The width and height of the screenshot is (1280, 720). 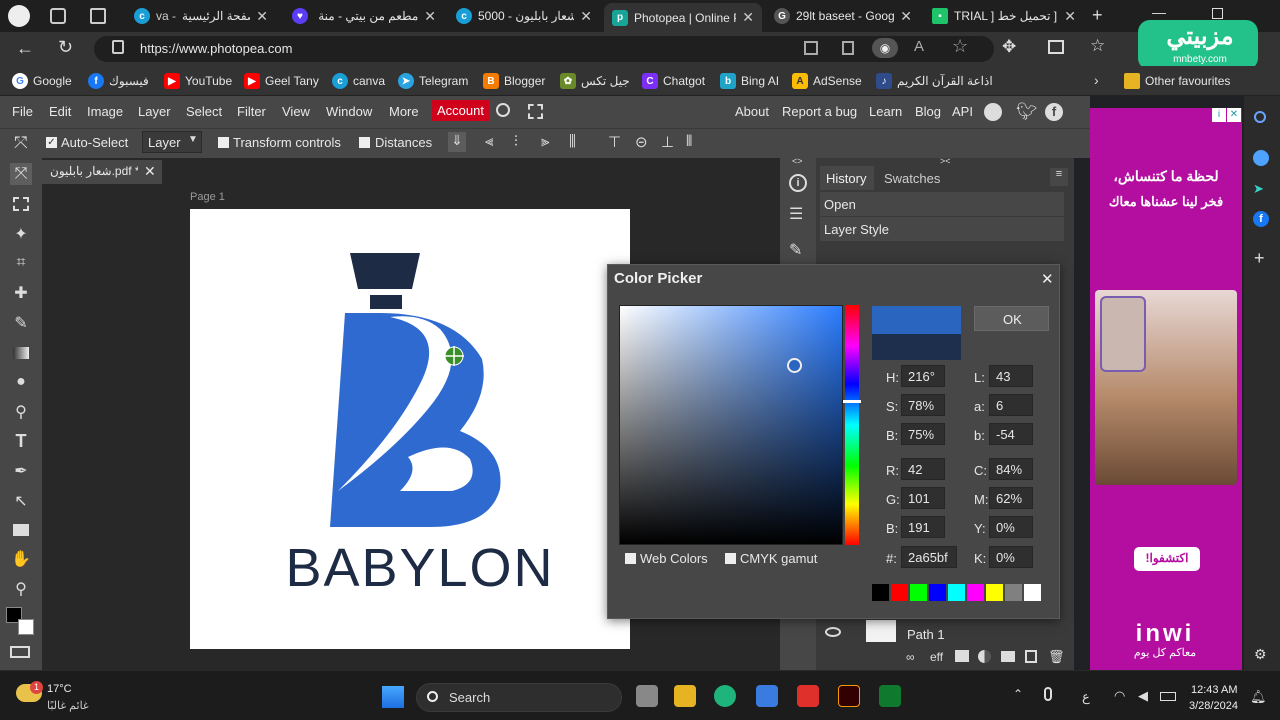 What do you see at coordinates (811, 48) in the screenshot?
I see `app-available-icon` at bounding box center [811, 48].